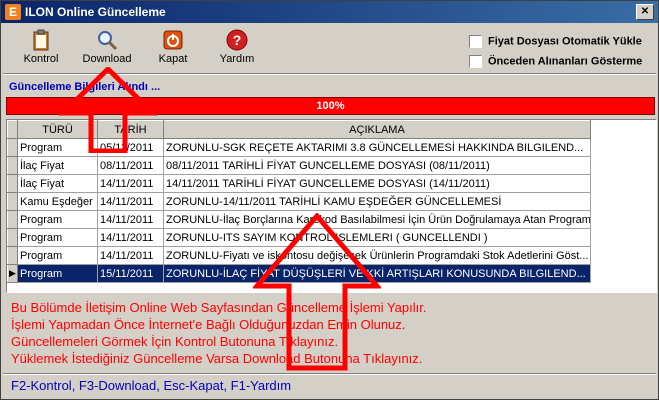 The height and width of the screenshot is (400, 659). Describe the element at coordinates (130, 165) in the screenshot. I see `cell-date: 08/11/2011` at that location.